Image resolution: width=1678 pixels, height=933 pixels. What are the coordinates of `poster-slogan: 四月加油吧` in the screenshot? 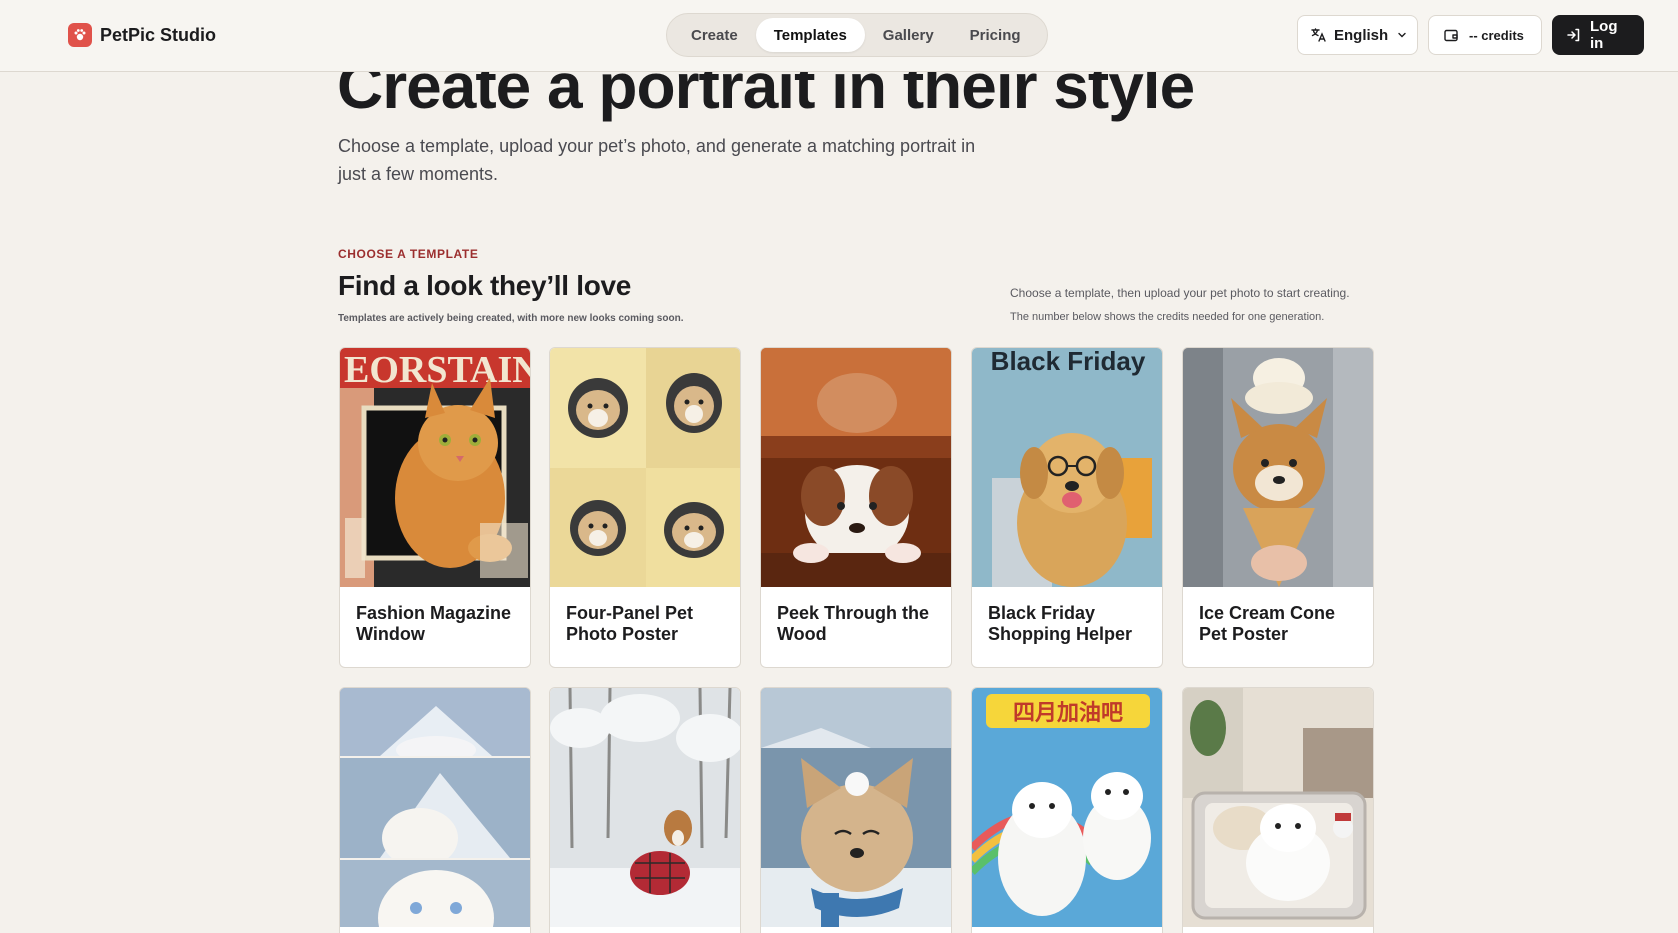 It's located at (1068, 713).